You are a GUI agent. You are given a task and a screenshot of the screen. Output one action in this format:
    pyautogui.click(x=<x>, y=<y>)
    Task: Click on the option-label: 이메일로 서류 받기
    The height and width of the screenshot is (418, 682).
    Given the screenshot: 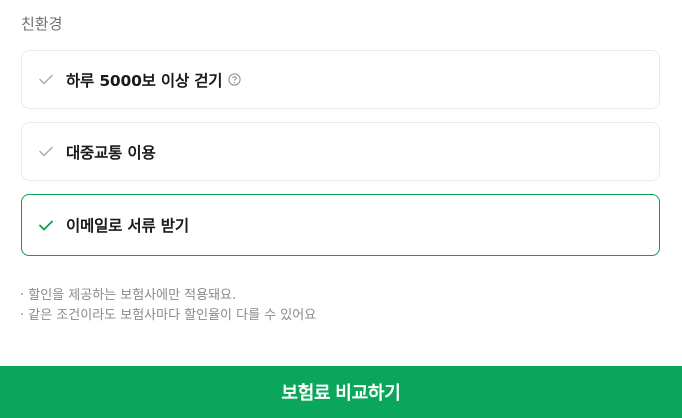 What is the action you would take?
    pyautogui.click(x=127, y=226)
    